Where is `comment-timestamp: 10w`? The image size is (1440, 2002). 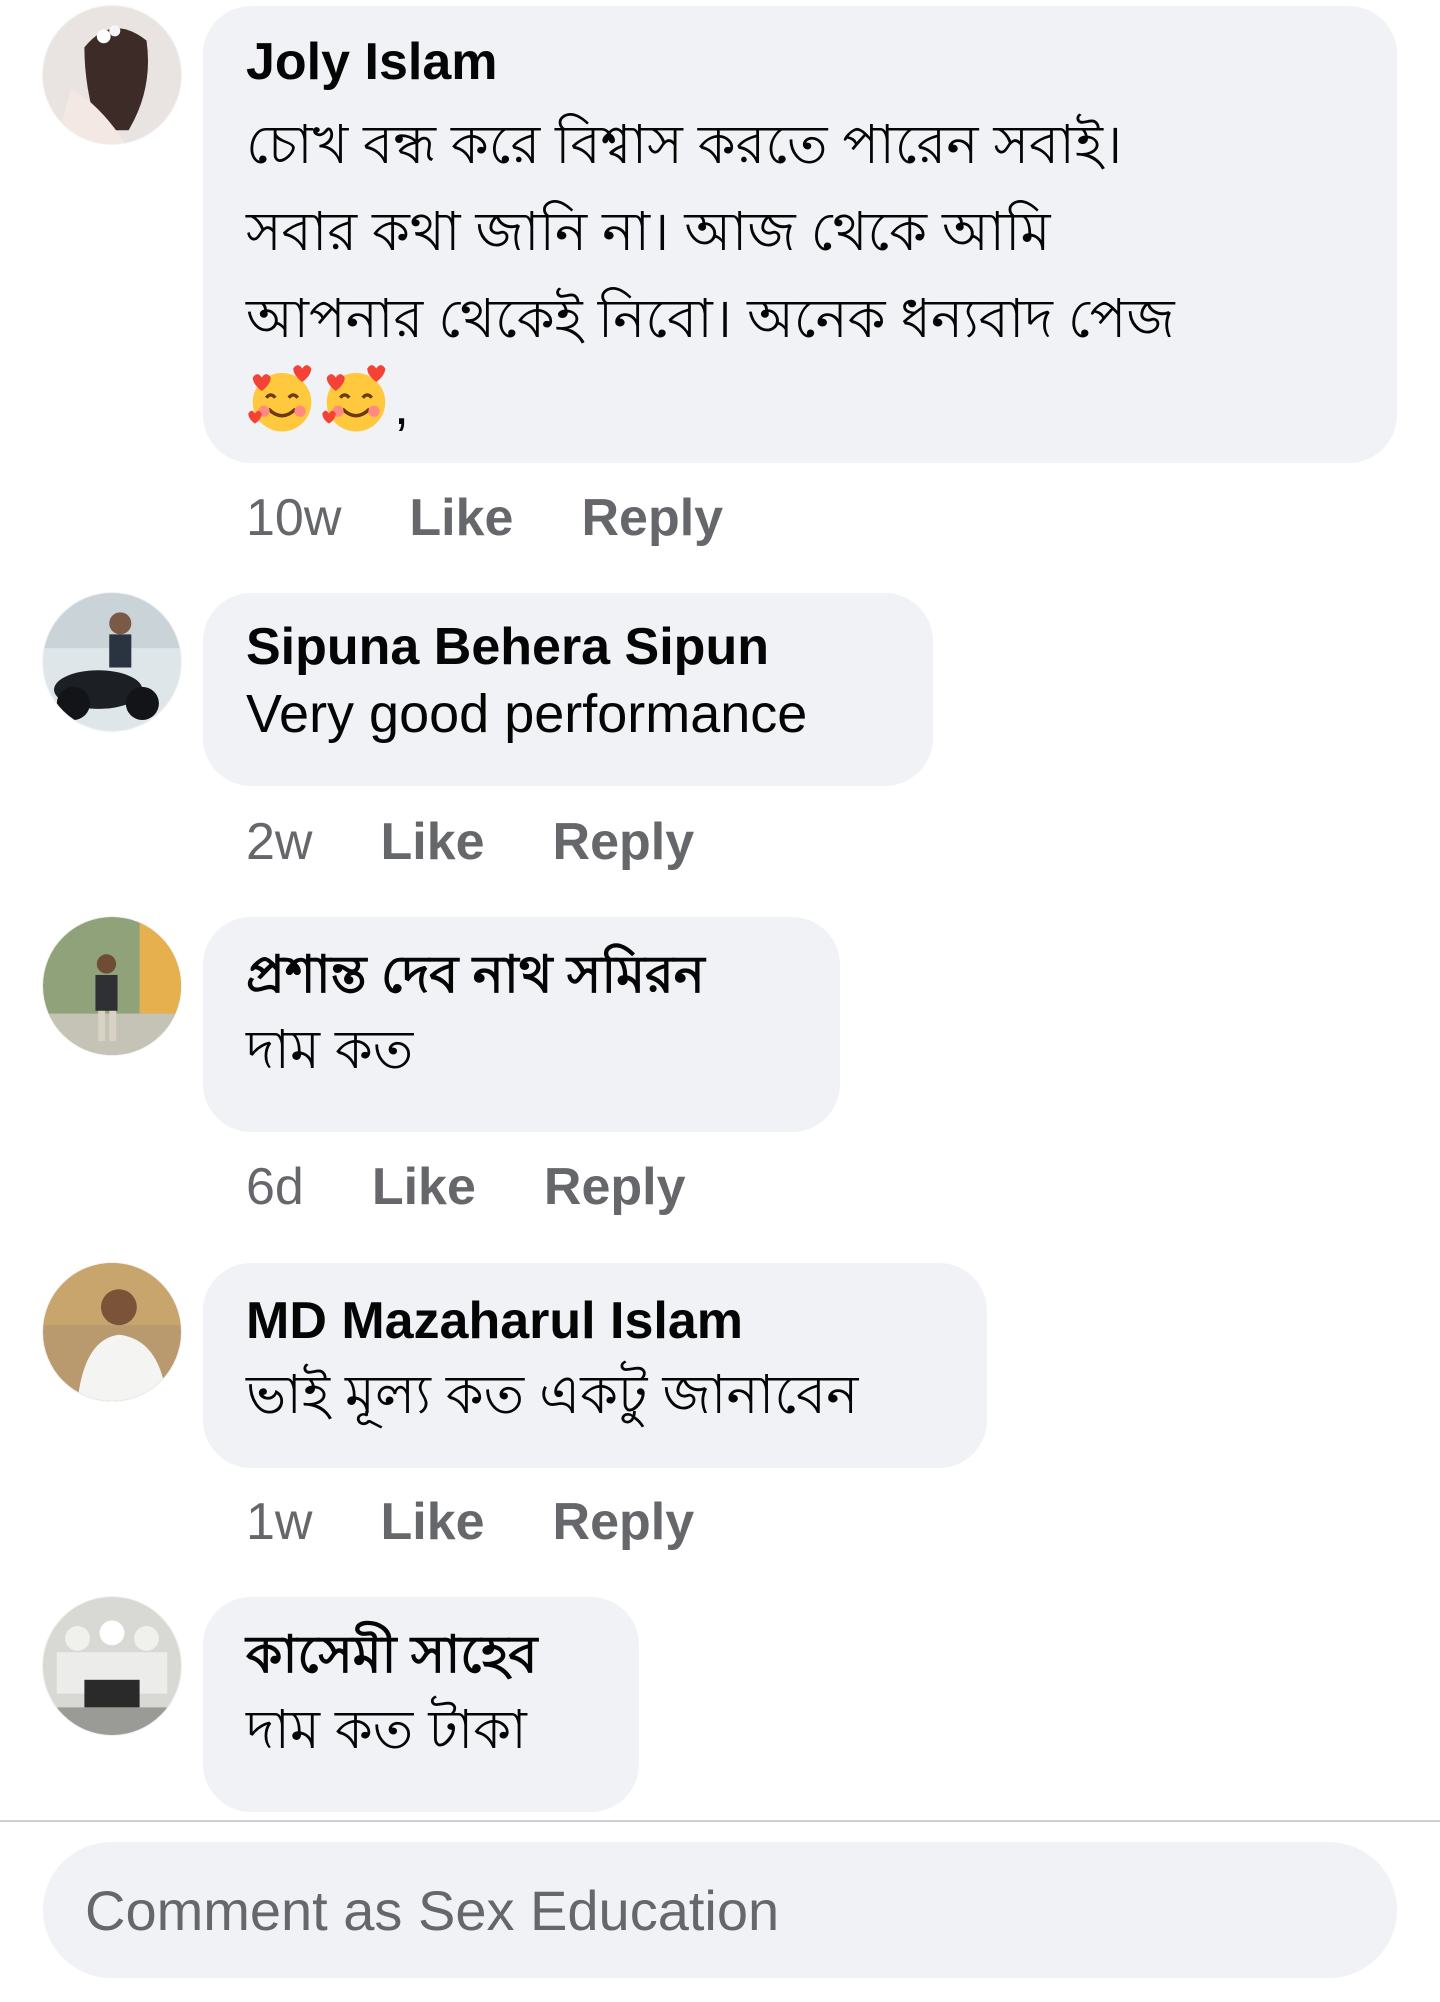
comment-timestamp: 10w is located at coordinates (293, 518).